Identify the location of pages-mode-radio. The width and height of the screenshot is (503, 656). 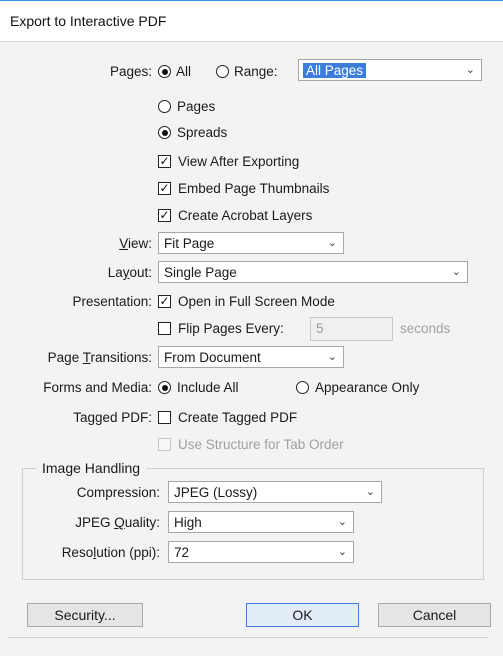
(164, 106).